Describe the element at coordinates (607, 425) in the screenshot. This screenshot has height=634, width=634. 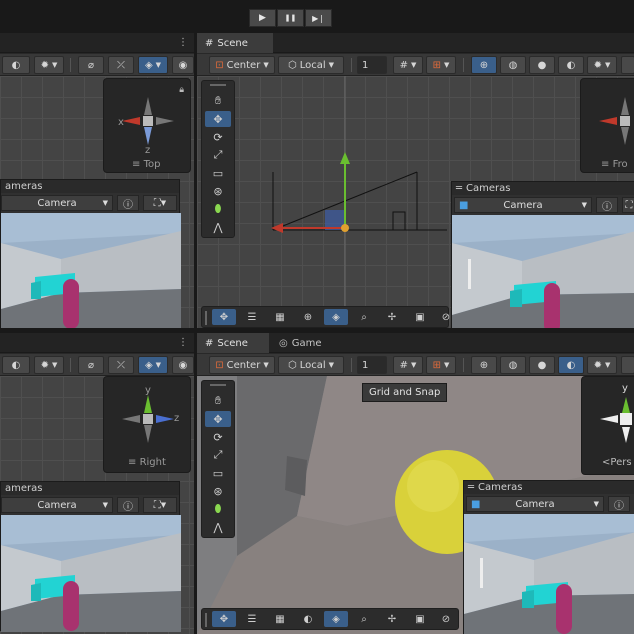
I see `orientation-gizmo: y <Pers` at that location.